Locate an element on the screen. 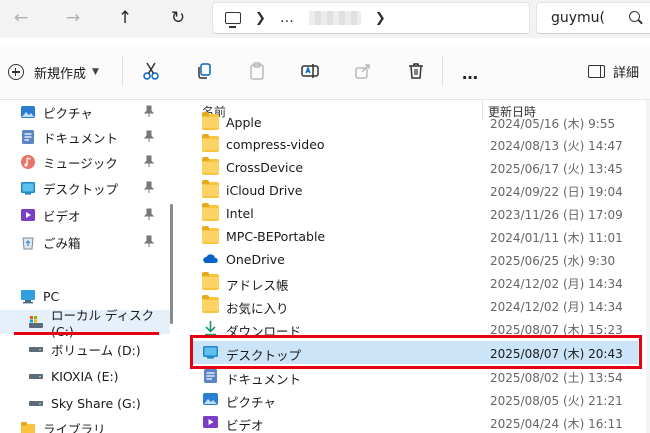 This screenshot has width=650, height=433. file-name: Apple is located at coordinates (244, 122).